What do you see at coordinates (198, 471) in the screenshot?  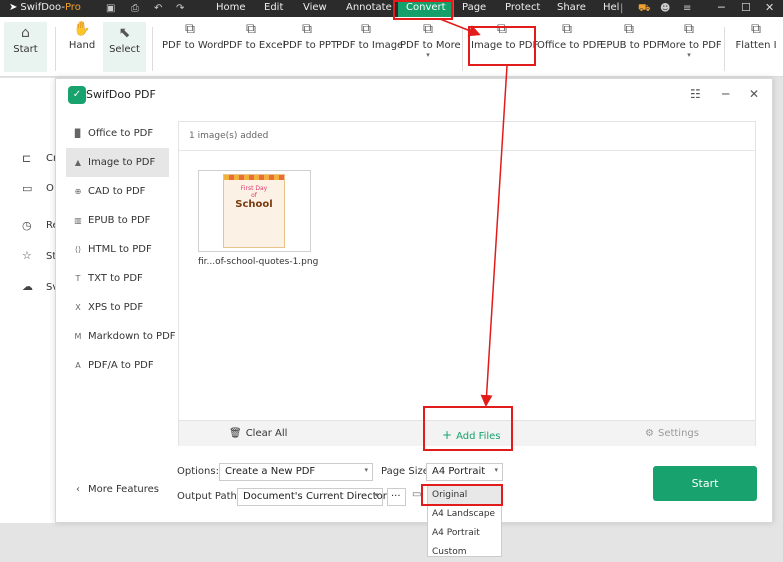 I see `options-label: Options:` at bounding box center [198, 471].